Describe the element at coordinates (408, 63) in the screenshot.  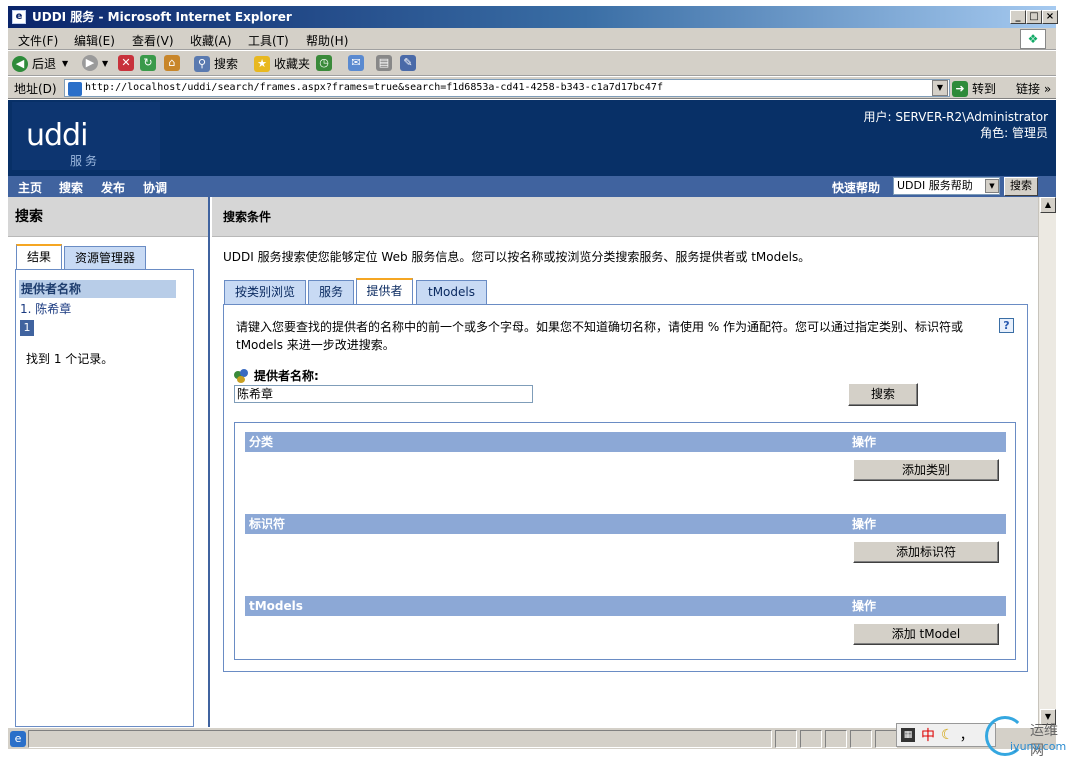
I see `edit-icon: ✎` at that location.